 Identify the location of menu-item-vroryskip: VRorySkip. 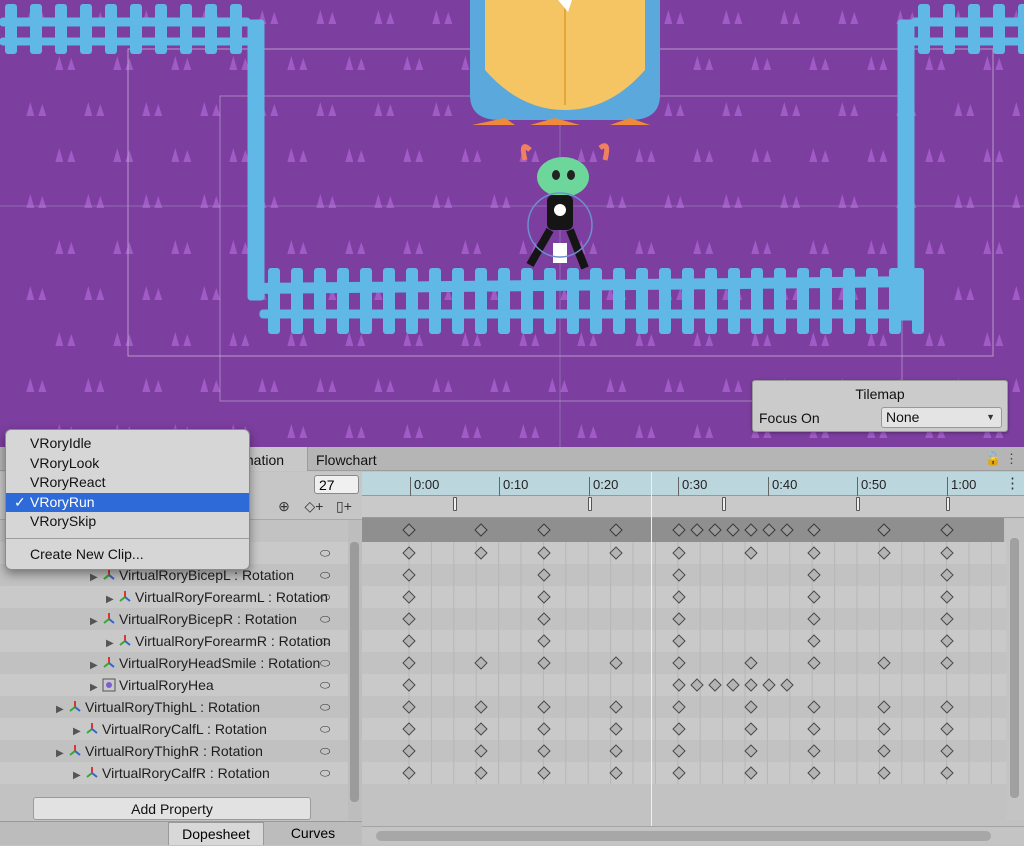
(127, 522).